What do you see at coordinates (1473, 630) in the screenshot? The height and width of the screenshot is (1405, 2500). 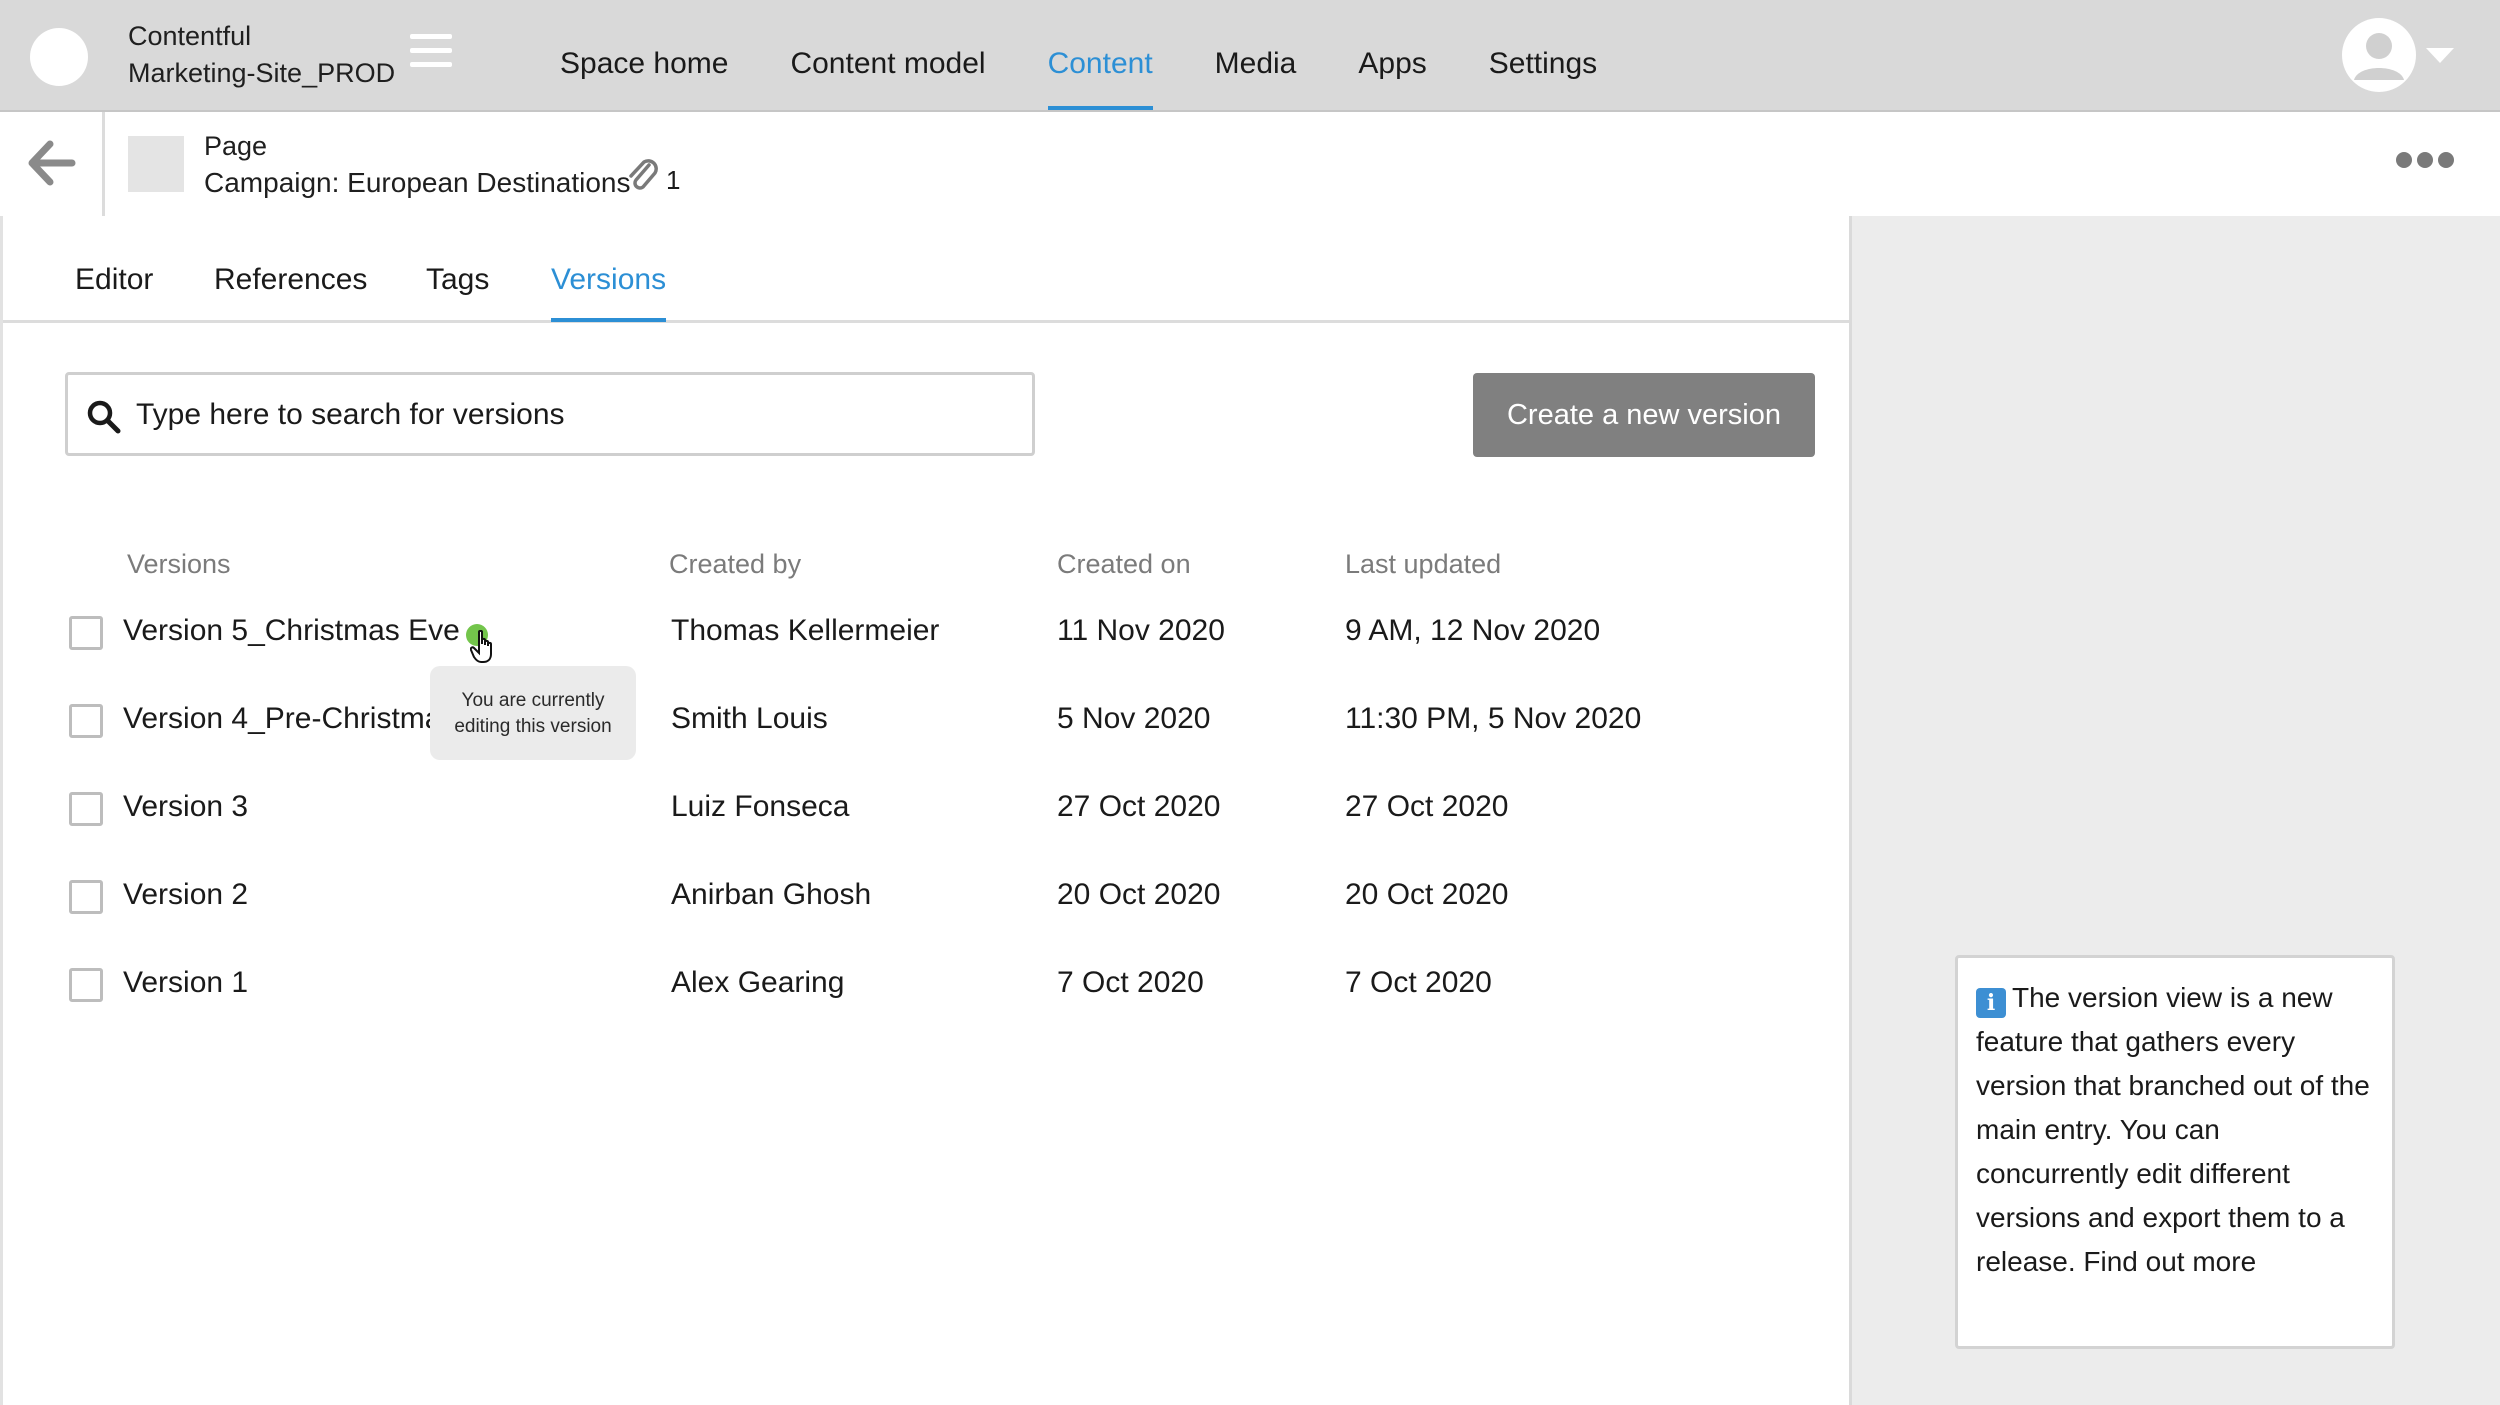 I see `last-updated: 9 AM, 12 Nov 2020` at bounding box center [1473, 630].